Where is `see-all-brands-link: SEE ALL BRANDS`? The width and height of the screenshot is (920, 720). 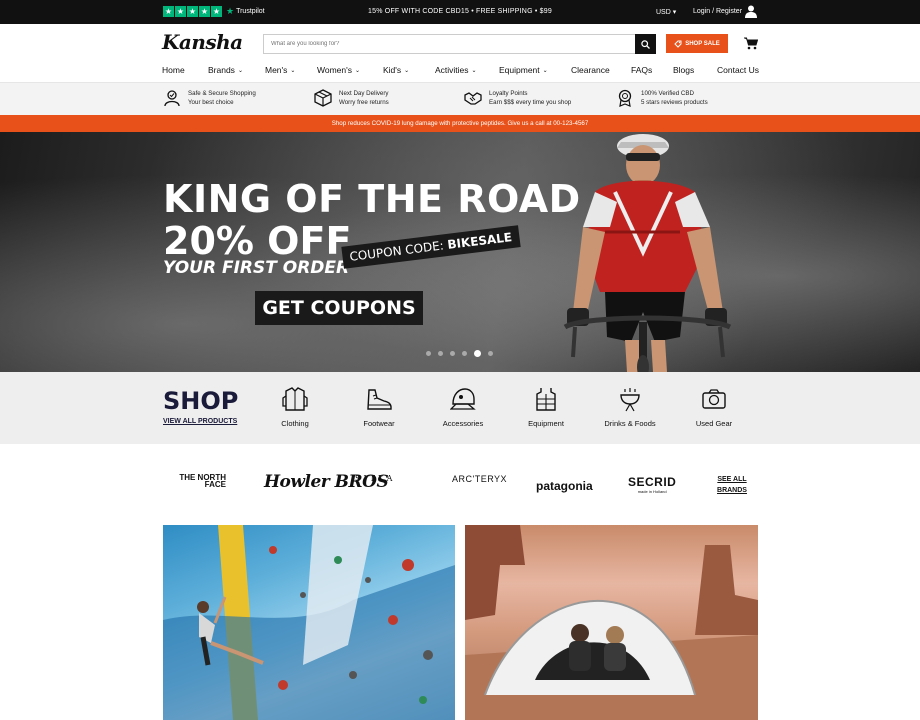
see-all-brands-link: SEE ALL BRANDS is located at coordinates (732, 485).